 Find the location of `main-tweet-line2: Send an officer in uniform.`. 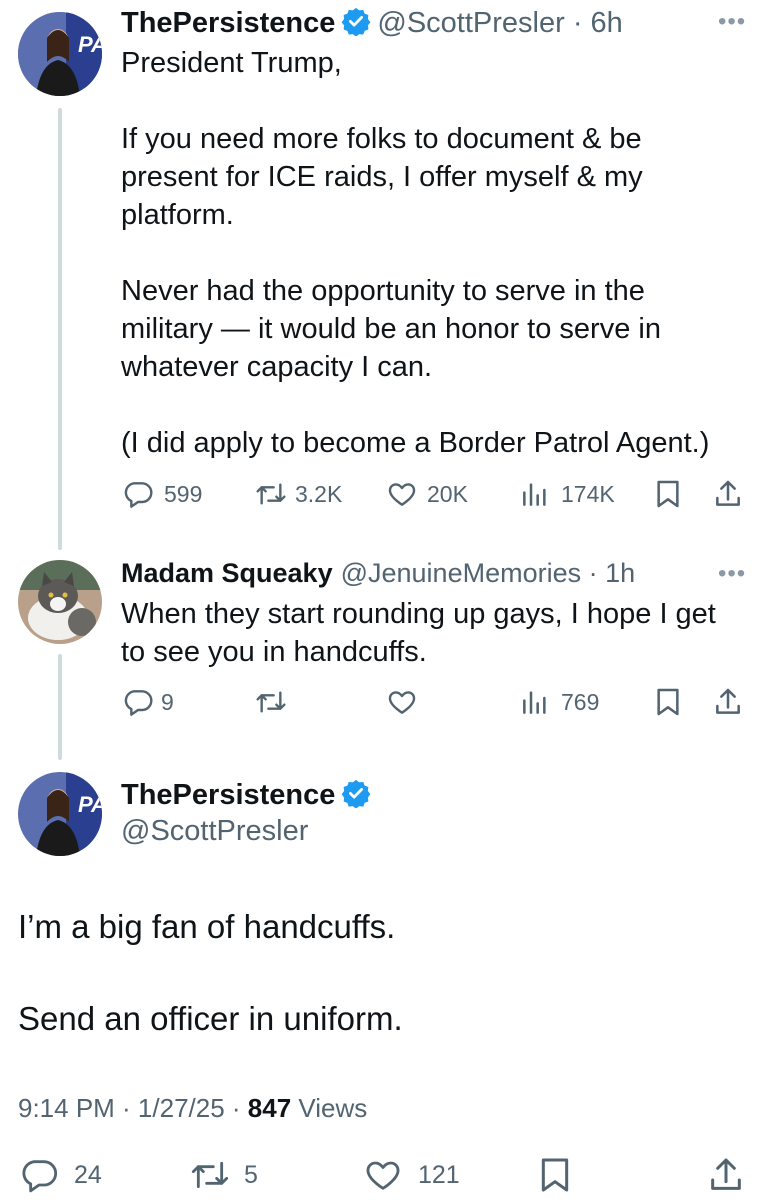

main-tweet-line2: Send an officer in uniform. is located at coordinates (210, 1018).